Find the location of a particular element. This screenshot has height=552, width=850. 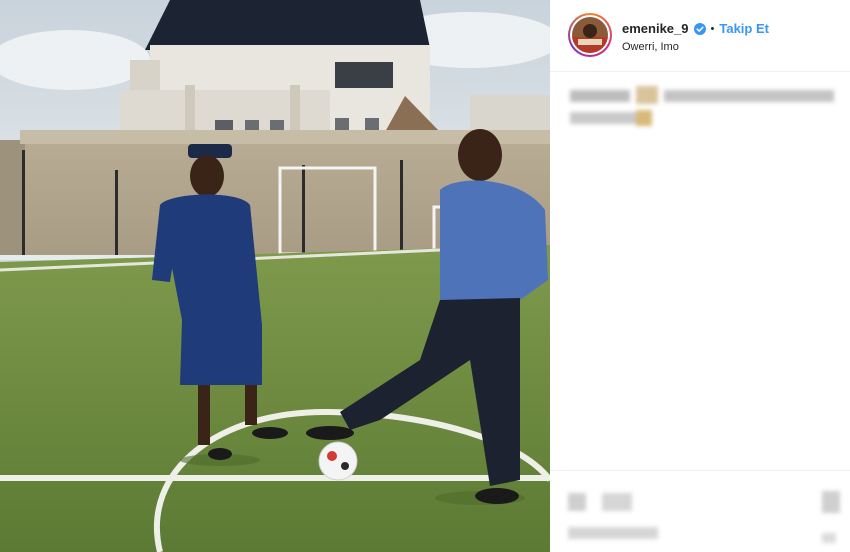

avatar-image is located at coordinates (590, 35).